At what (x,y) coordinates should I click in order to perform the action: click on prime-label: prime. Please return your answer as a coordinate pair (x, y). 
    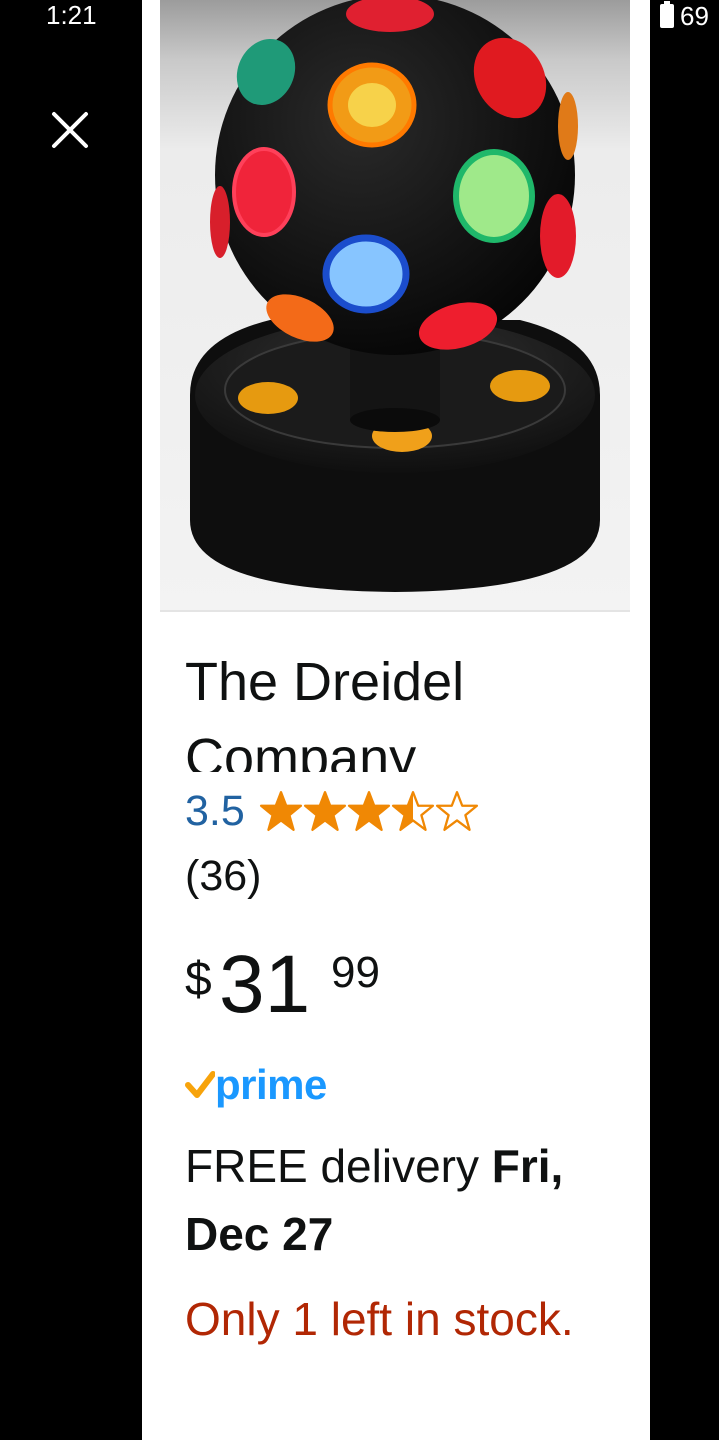
    Looking at the image, I should click on (271, 1084).